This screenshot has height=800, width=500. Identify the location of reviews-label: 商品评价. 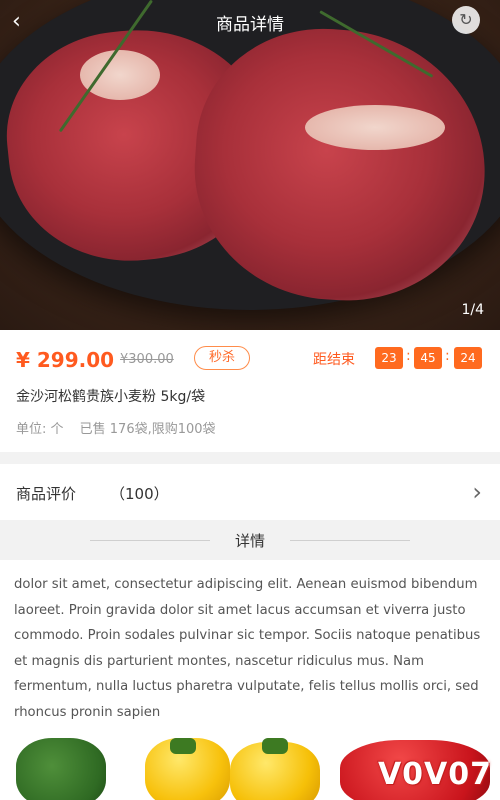
(46, 494).